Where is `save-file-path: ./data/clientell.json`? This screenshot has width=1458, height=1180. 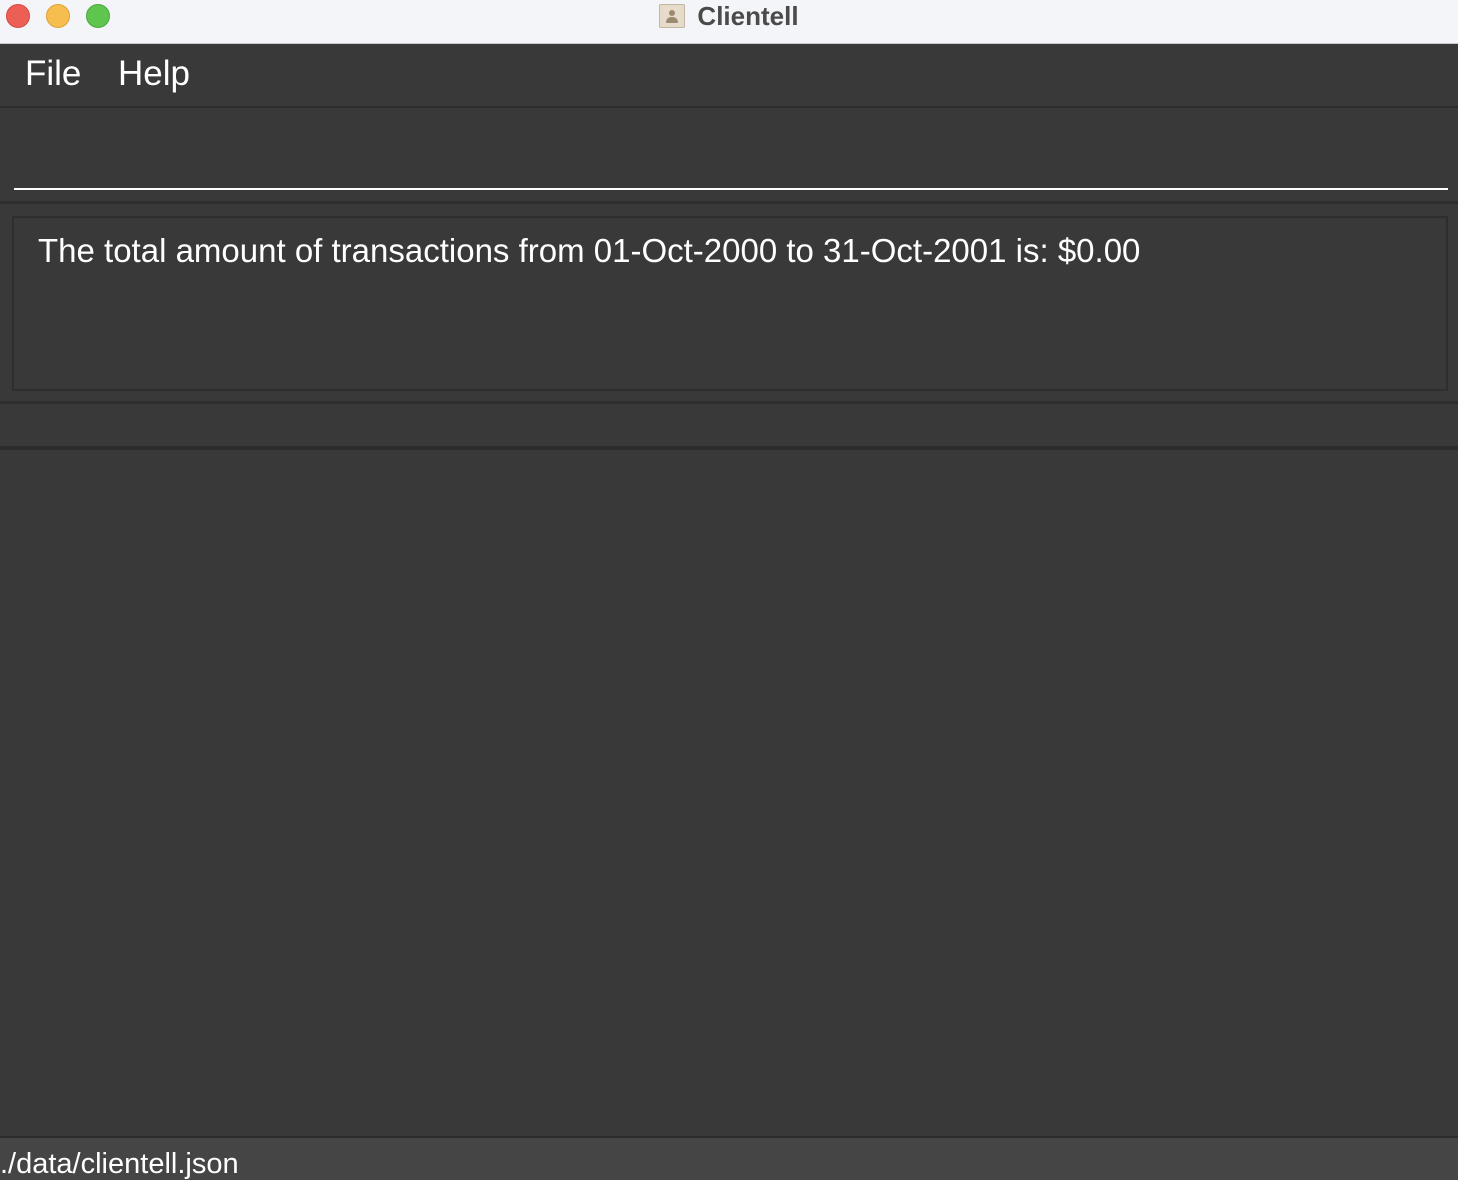 save-file-path: ./data/clientell.json is located at coordinates (119, 1164).